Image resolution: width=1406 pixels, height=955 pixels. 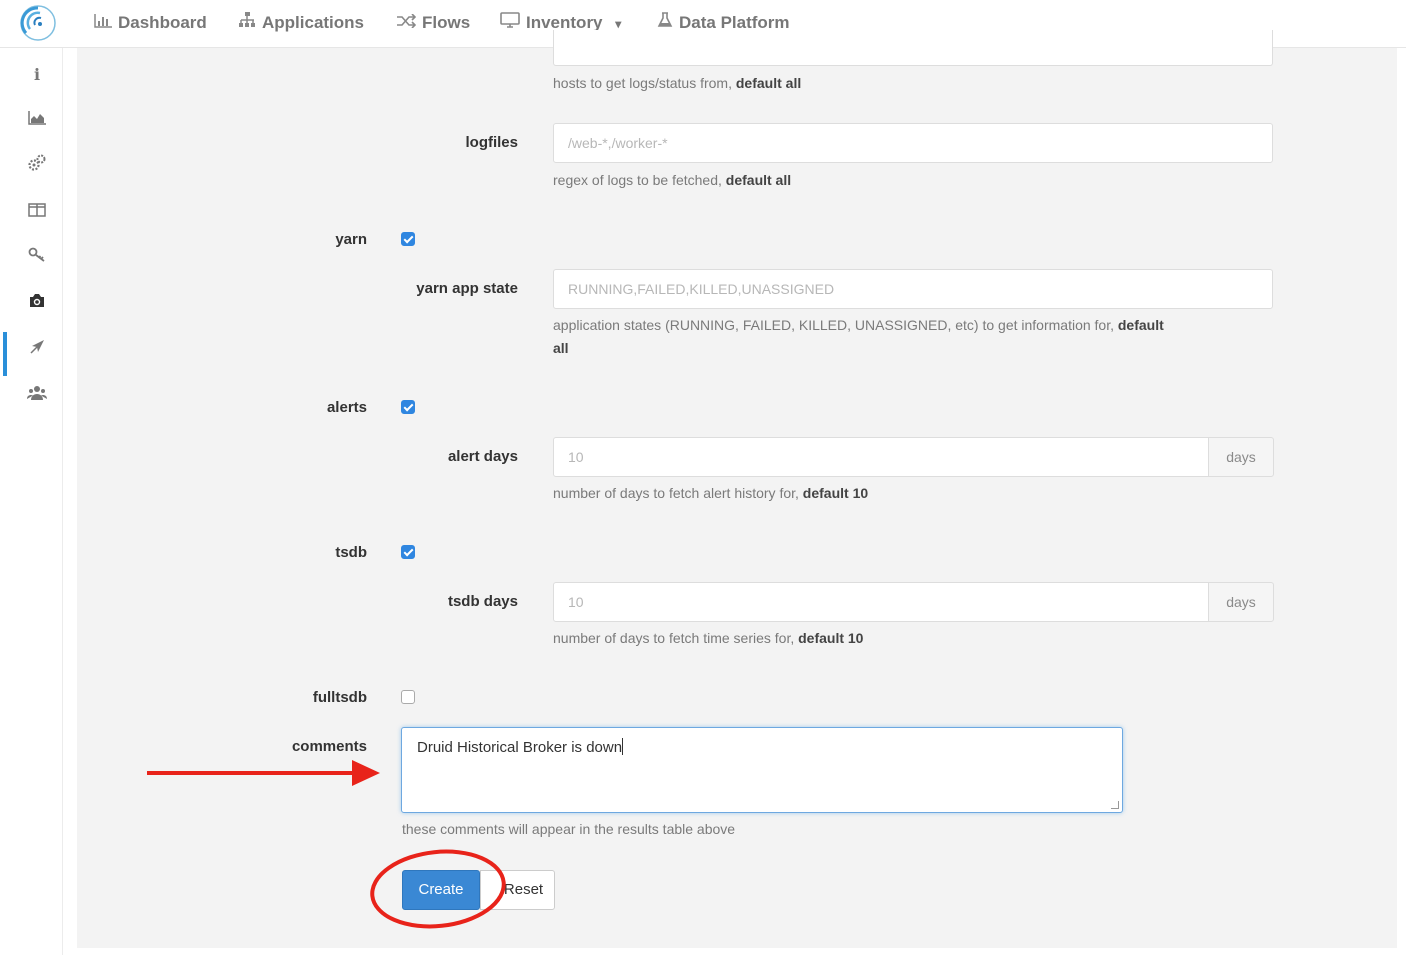 I want to click on comments-label: comments, so click(x=329, y=746).